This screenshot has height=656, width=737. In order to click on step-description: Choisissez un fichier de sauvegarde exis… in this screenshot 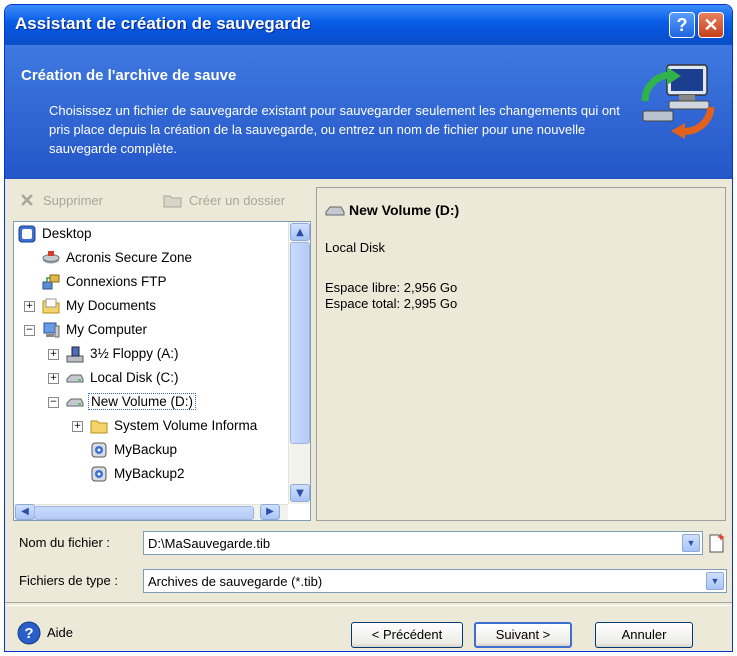, I will do `click(334, 129)`.